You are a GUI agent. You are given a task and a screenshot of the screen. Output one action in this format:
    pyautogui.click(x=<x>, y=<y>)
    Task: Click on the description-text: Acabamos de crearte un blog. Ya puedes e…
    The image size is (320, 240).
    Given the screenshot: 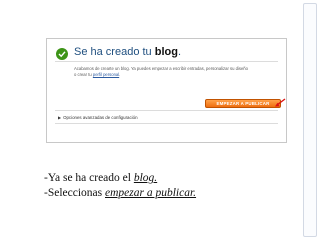 What is the action you would take?
    pyautogui.click(x=174, y=71)
    